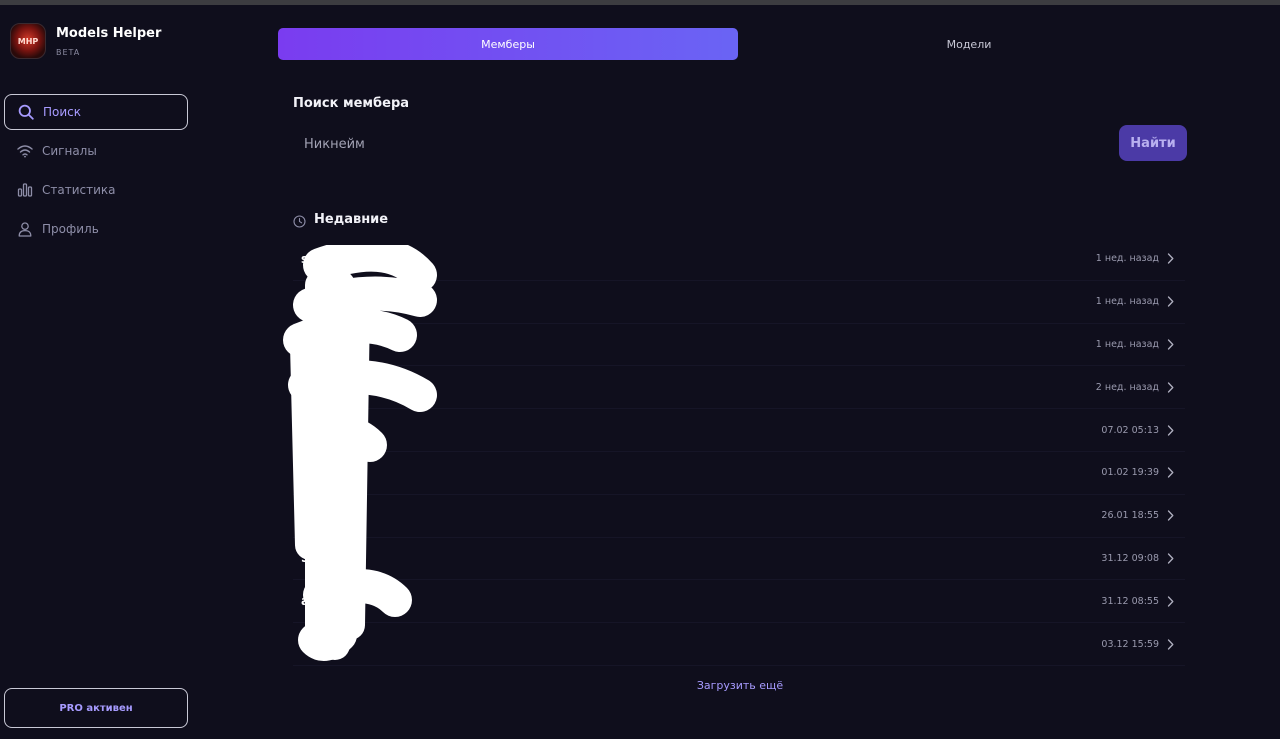 The height and width of the screenshot is (739, 1280). Describe the element at coordinates (26, 112) in the screenshot. I see `search-icon` at that location.